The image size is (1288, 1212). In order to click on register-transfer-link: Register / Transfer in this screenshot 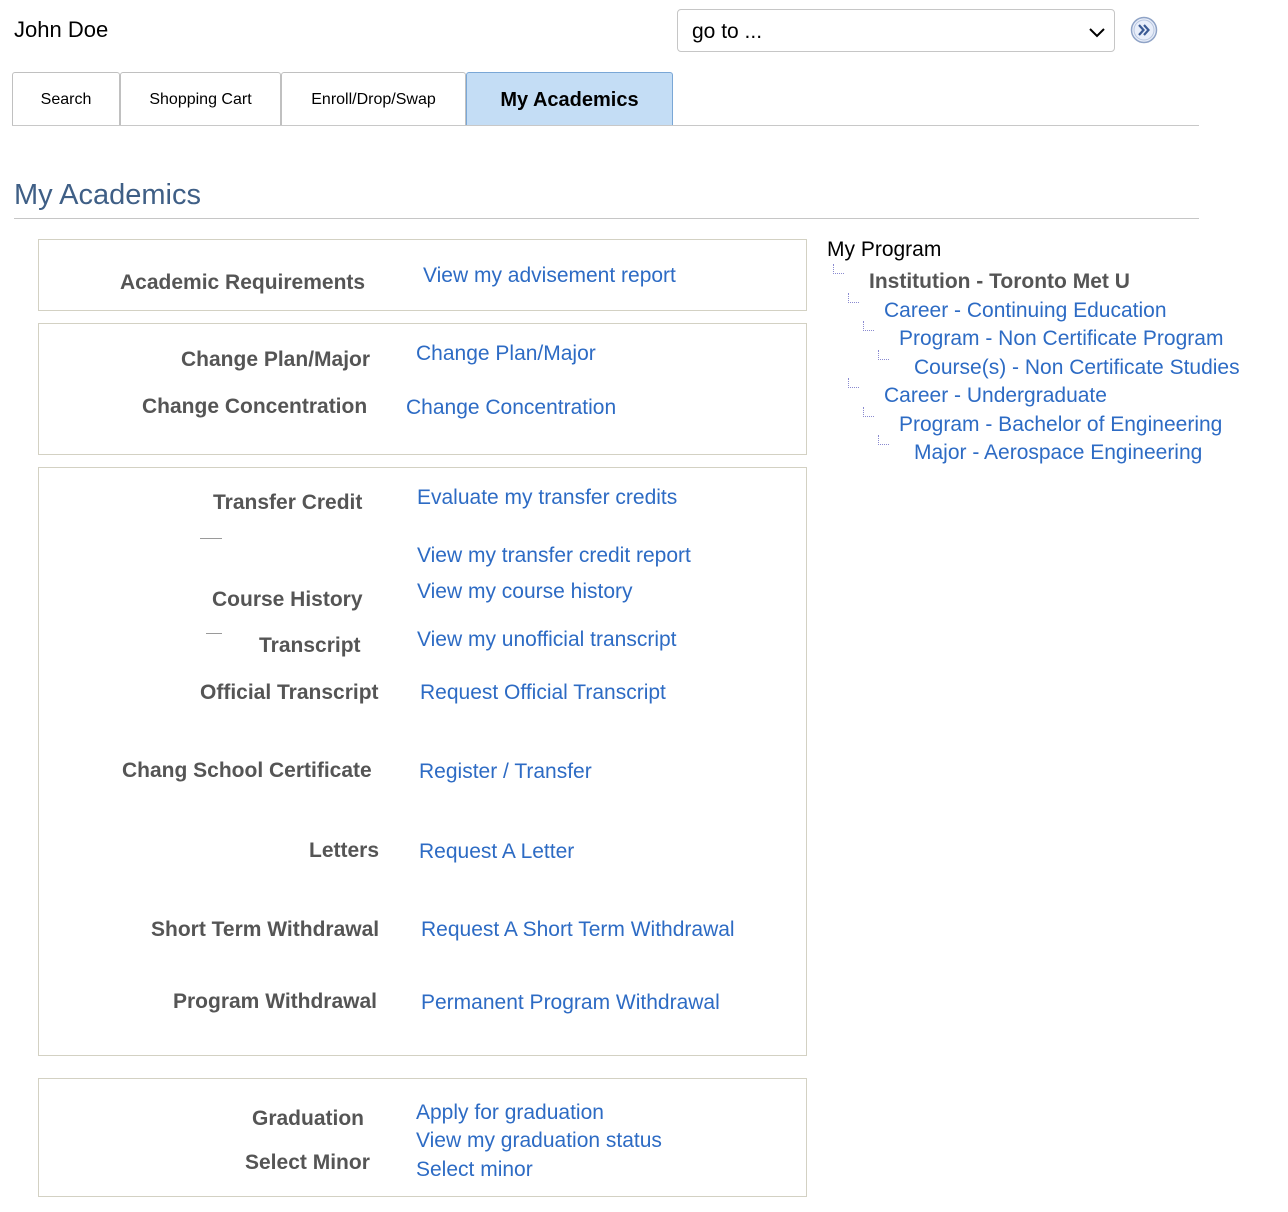, I will do `click(505, 772)`.